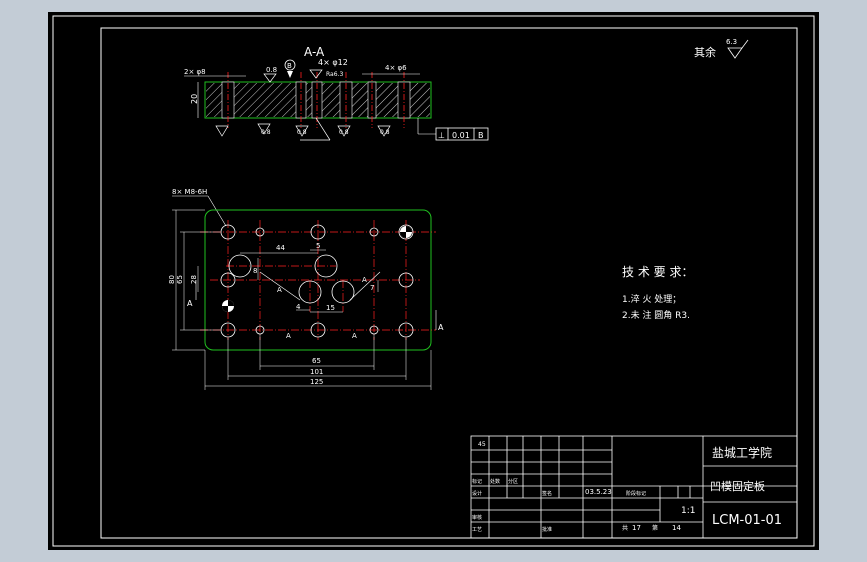 Image resolution: width=867 pixels, height=562 pixels. I want to click on dim-125: 125, so click(316, 382).